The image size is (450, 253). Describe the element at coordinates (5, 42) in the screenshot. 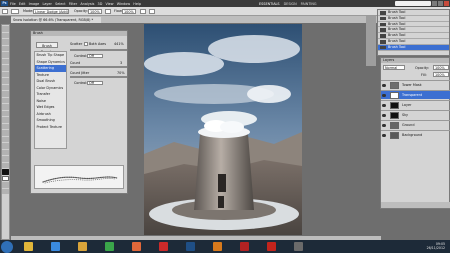

I see `lasso-tool-icon` at that location.